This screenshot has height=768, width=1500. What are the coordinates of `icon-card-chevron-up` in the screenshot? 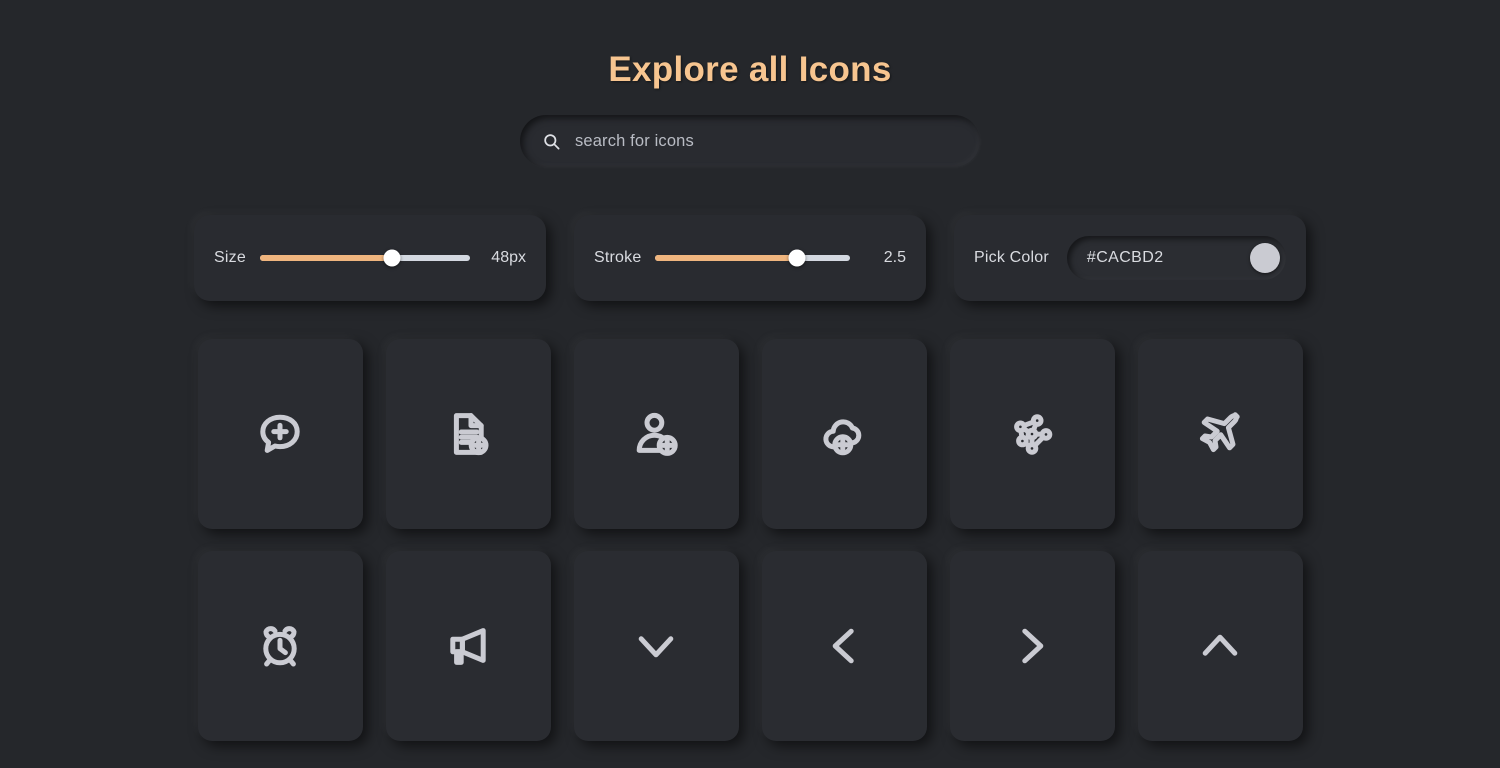 It's located at (1220, 646).